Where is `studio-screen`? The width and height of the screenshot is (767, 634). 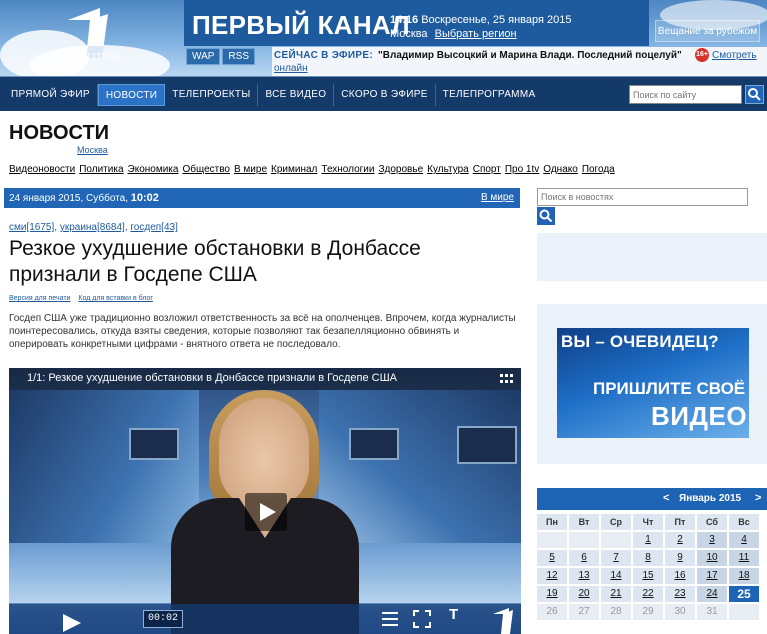 studio-screen is located at coordinates (154, 444).